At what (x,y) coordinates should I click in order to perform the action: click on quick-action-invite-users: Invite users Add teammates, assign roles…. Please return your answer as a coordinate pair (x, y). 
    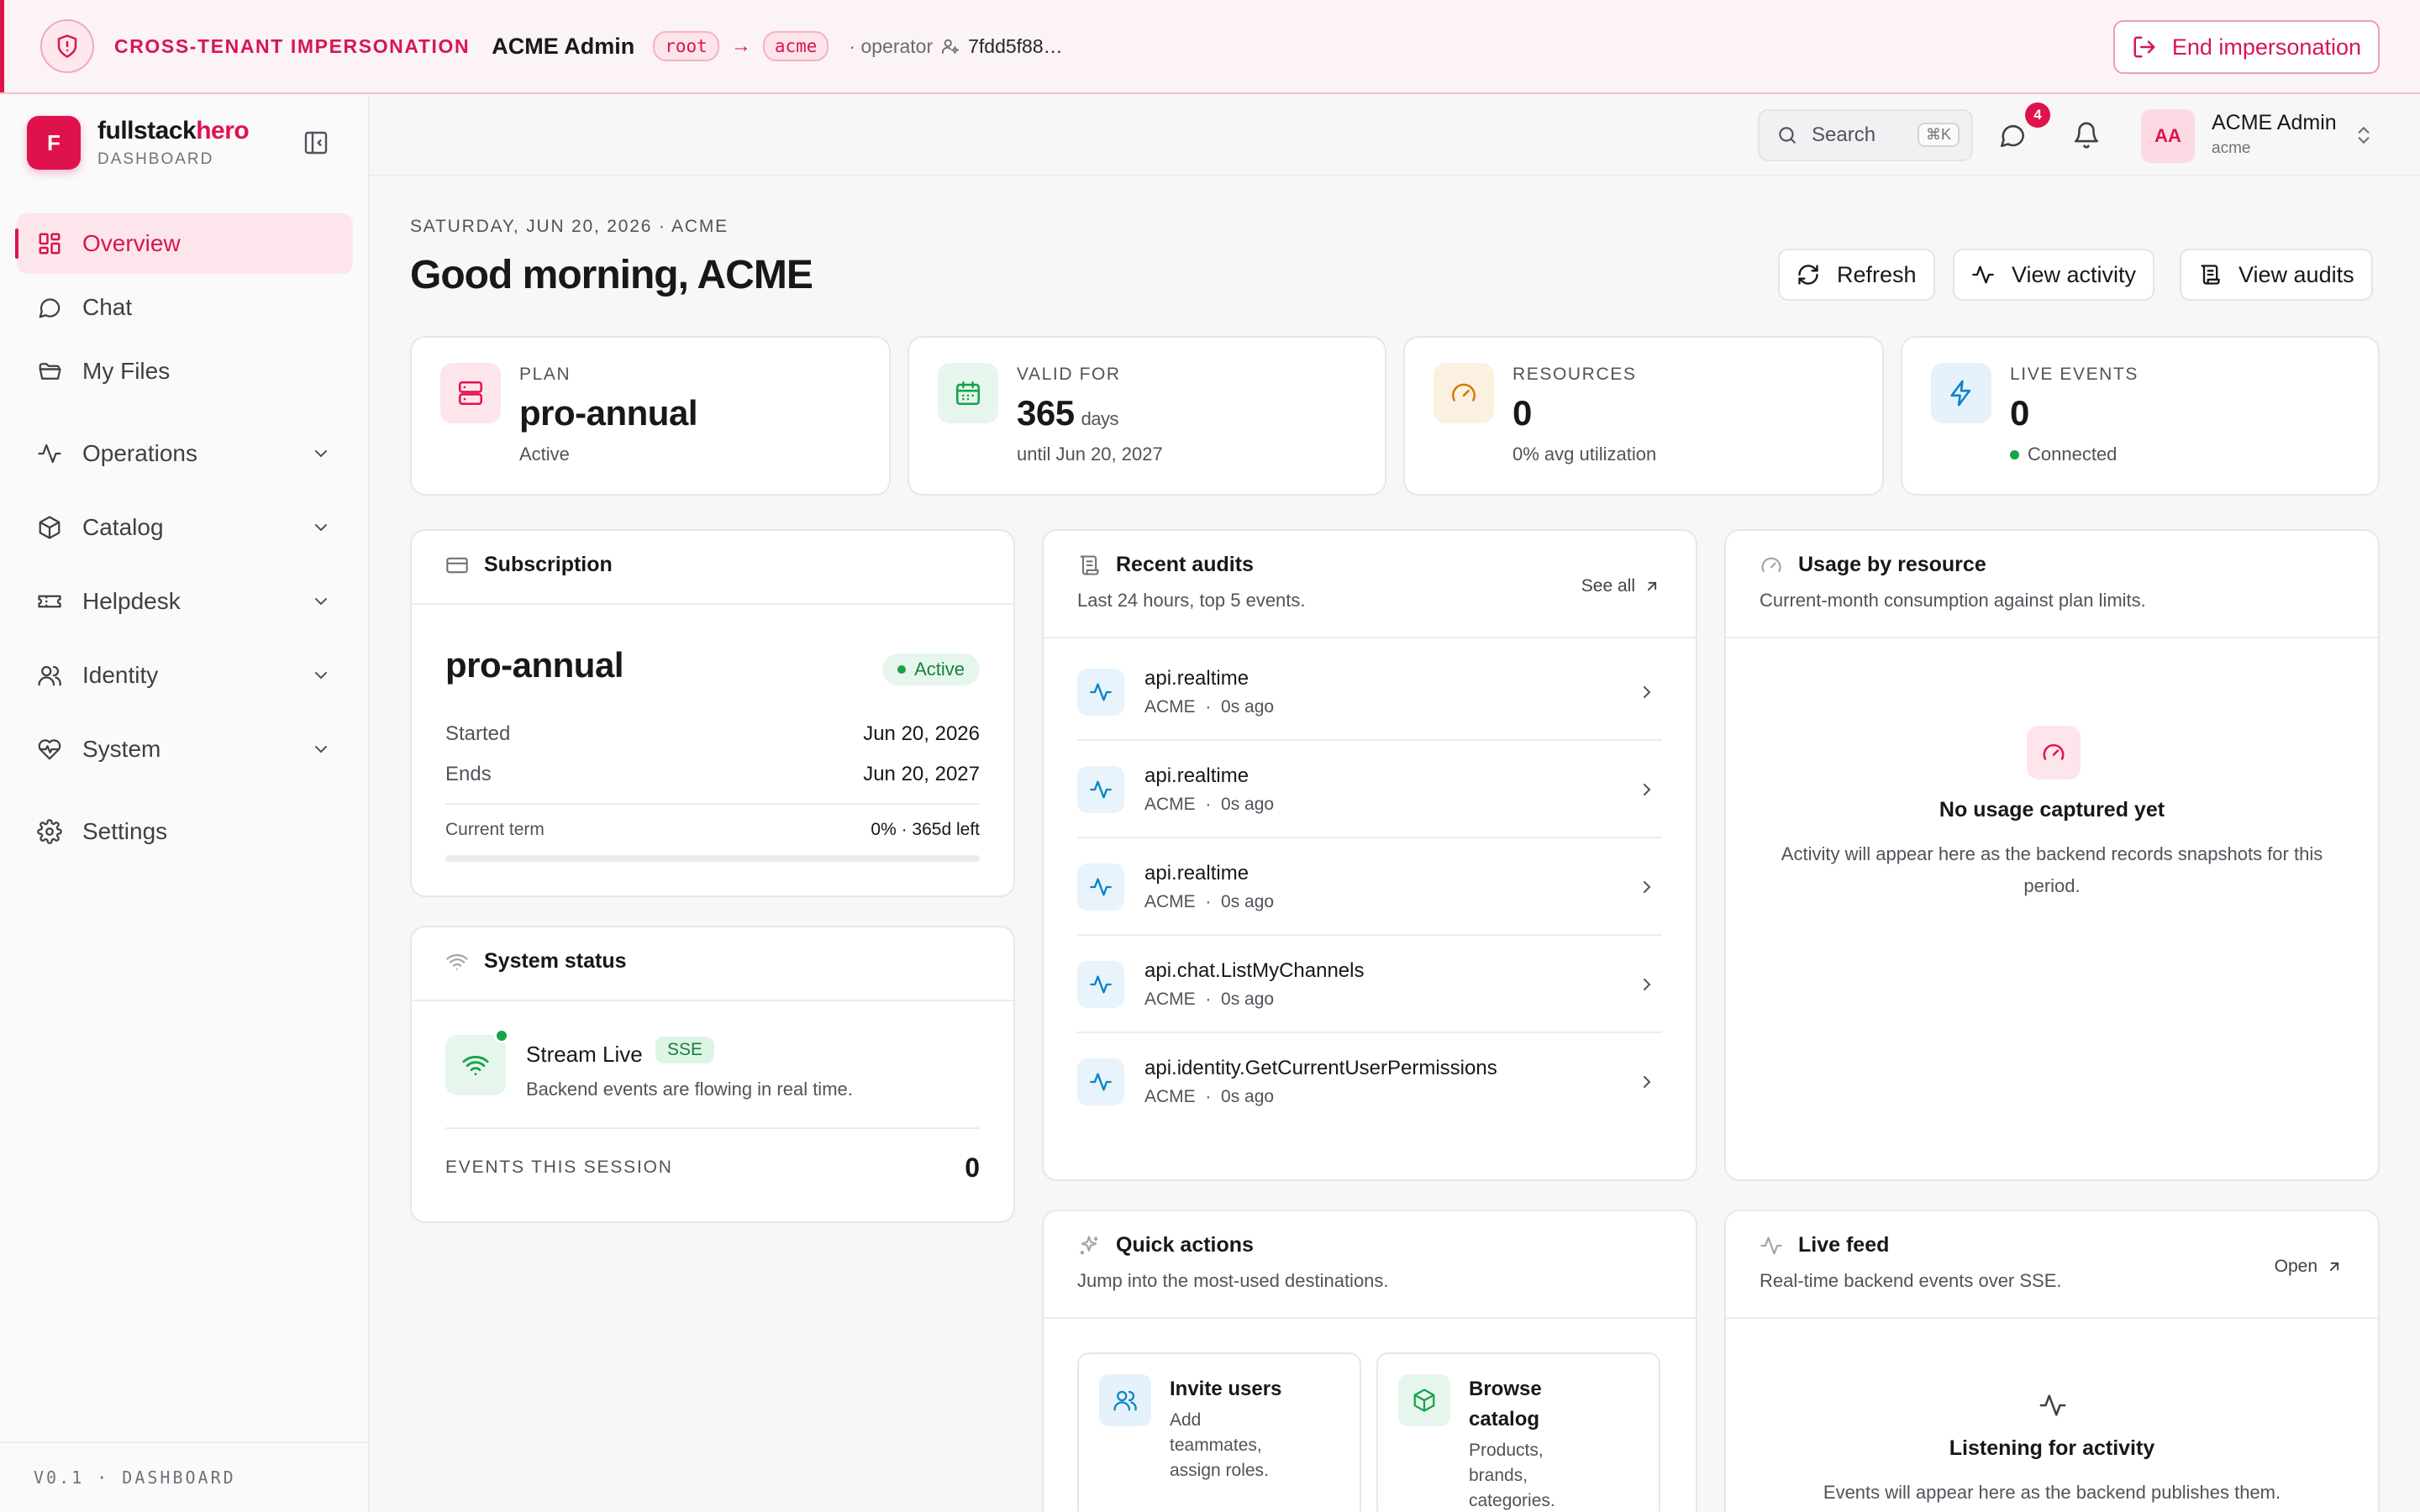
    Looking at the image, I should click on (1219, 1432).